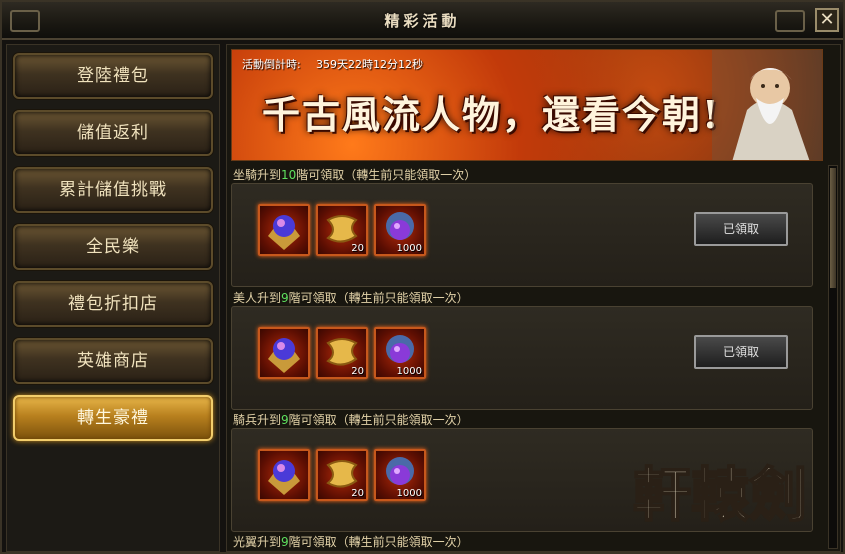 This screenshot has height=554, width=845. What do you see at coordinates (827, 20) in the screenshot?
I see `close-button: ✕` at bounding box center [827, 20].